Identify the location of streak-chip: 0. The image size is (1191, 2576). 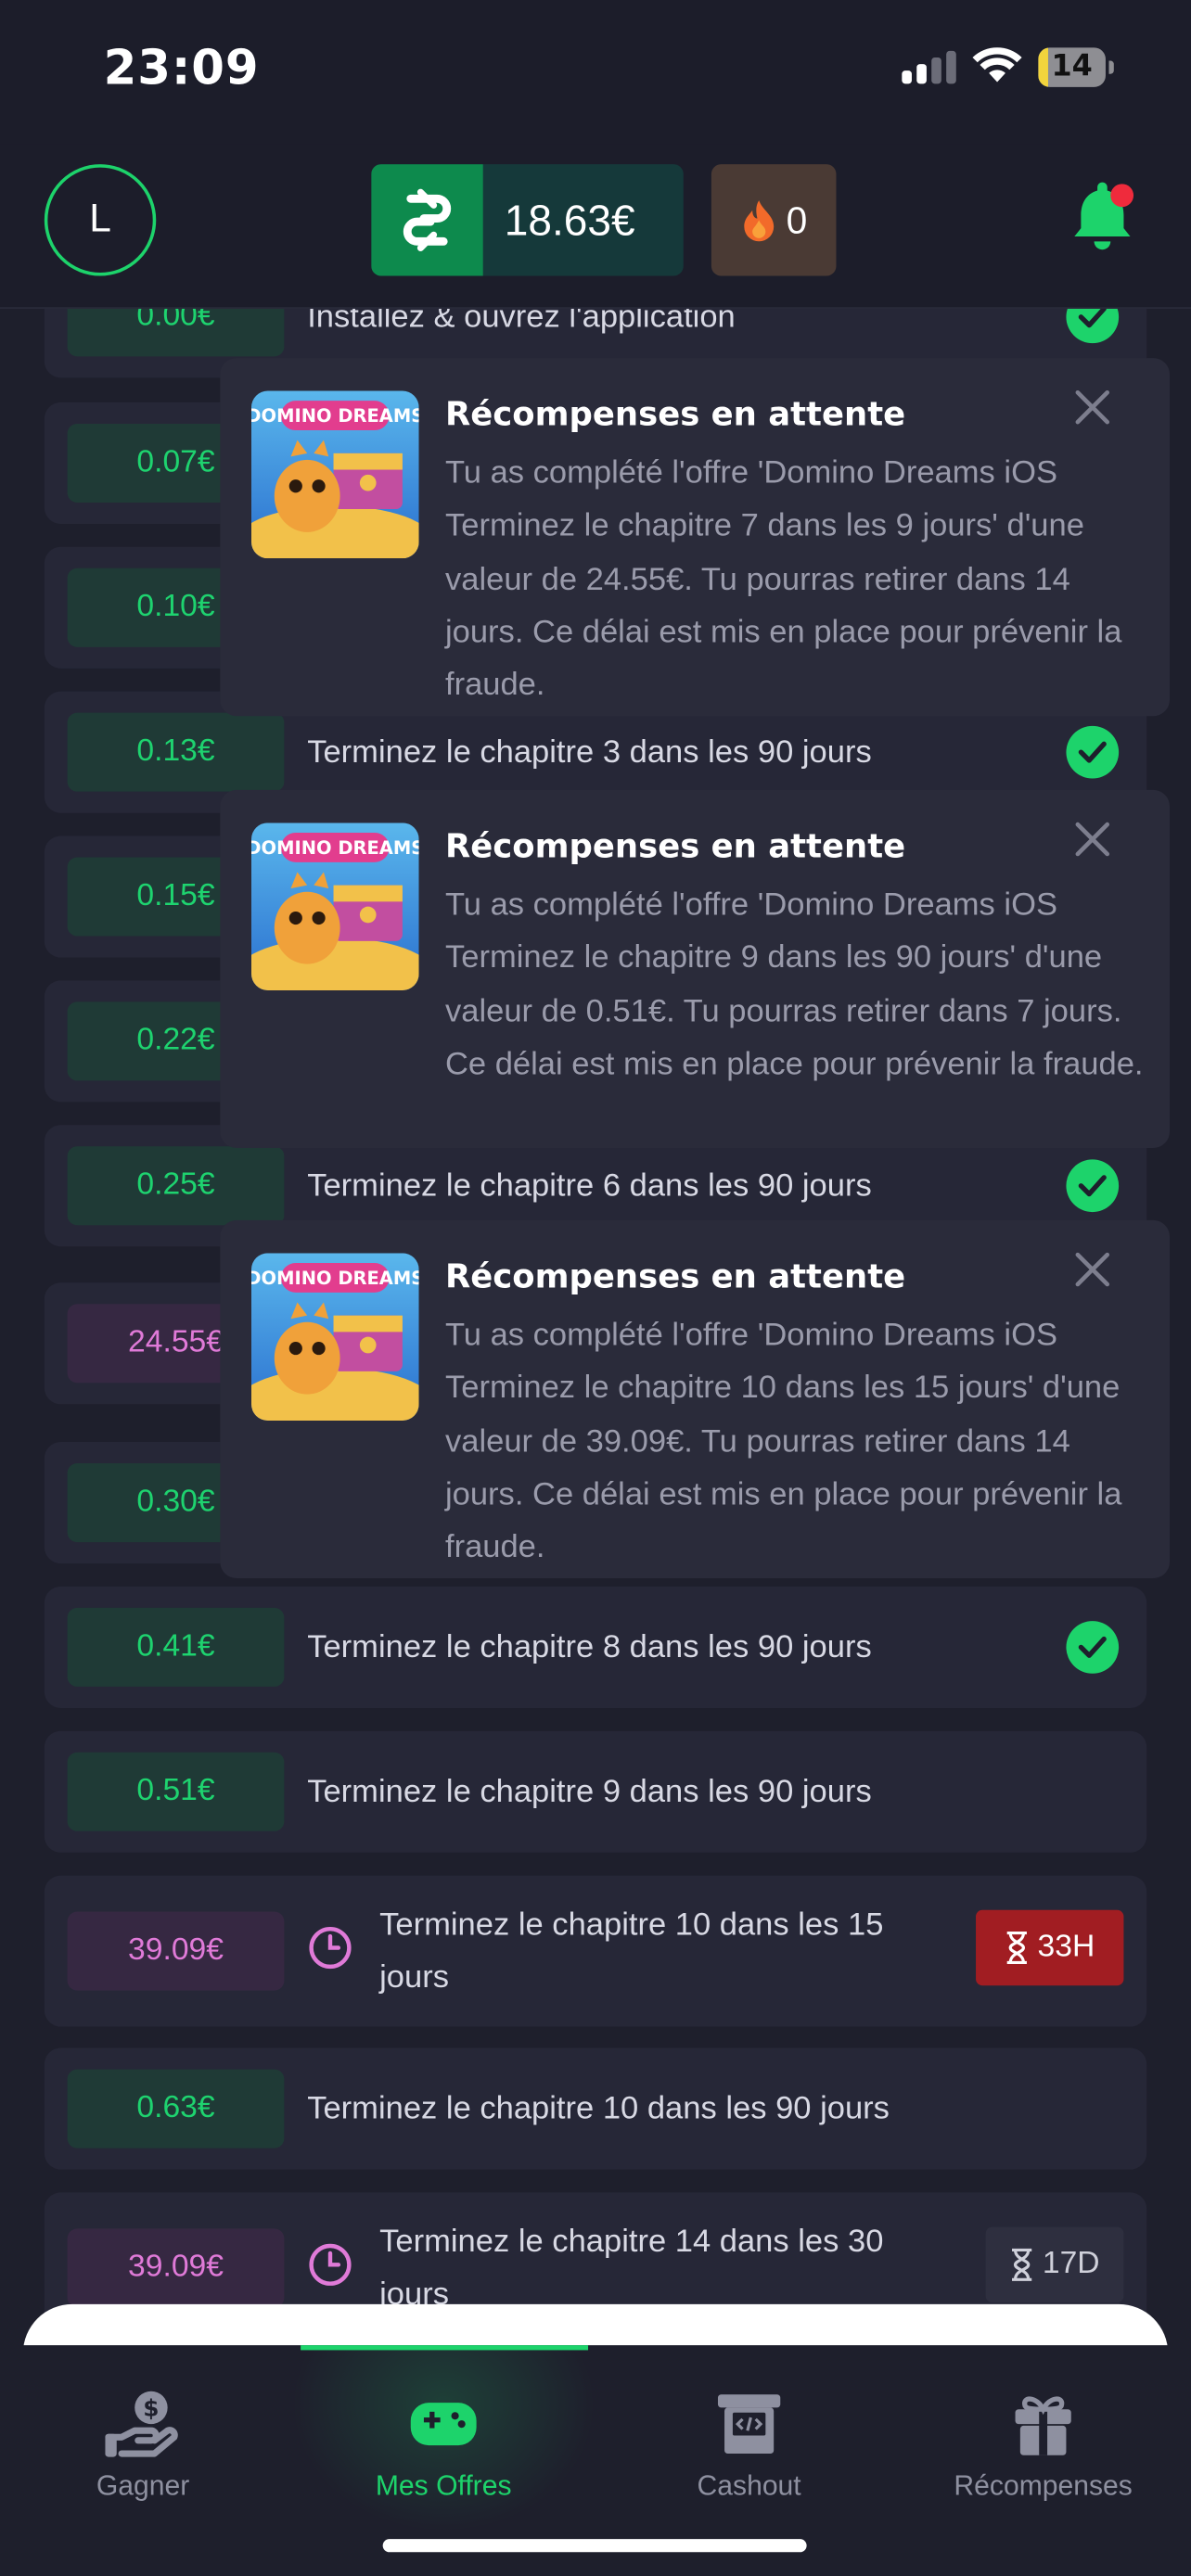
(774, 220).